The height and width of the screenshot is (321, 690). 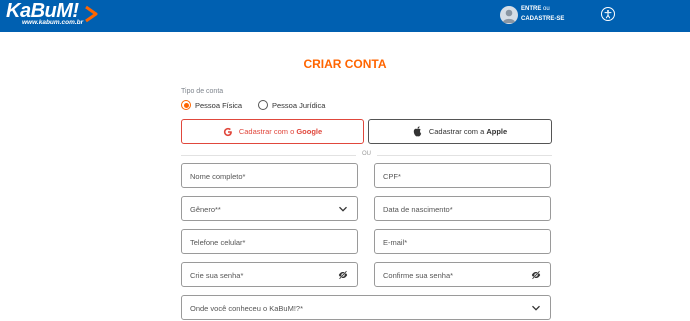 What do you see at coordinates (266, 131) in the screenshot?
I see `google-button-prefix: Cadastrar com o` at bounding box center [266, 131].